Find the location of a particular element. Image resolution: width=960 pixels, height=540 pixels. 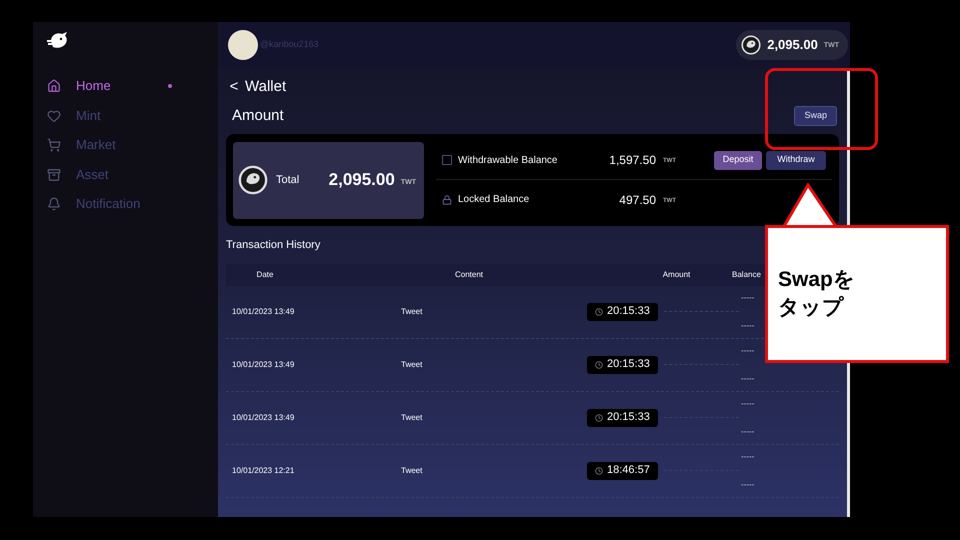

bird-logo-icon is located at coordinates (58, 41).